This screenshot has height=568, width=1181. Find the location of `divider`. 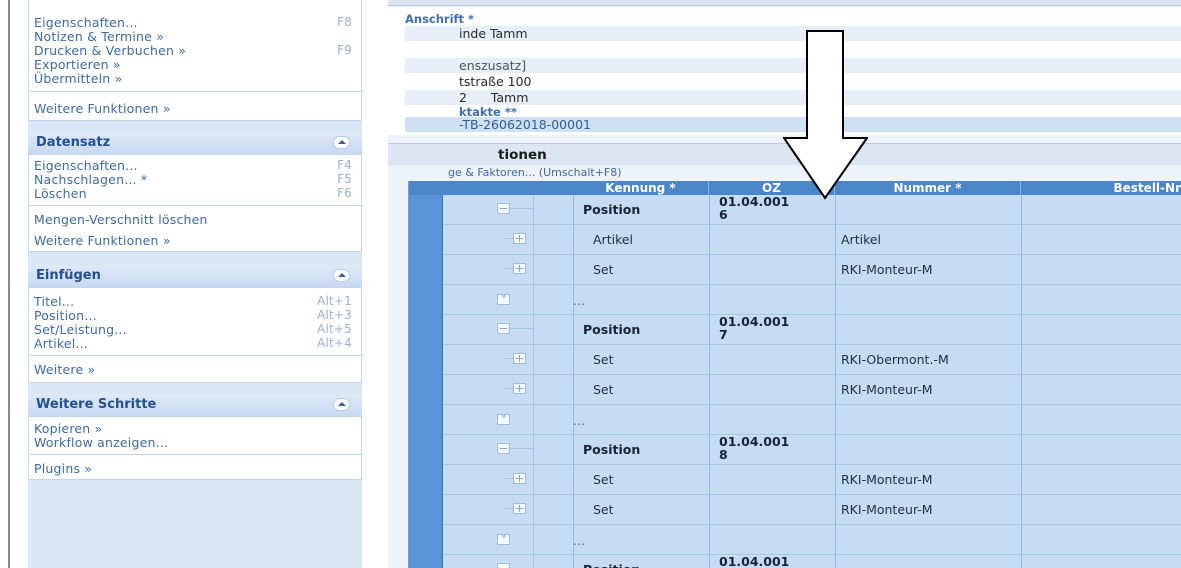

divider is located at coordinates (196, 454).